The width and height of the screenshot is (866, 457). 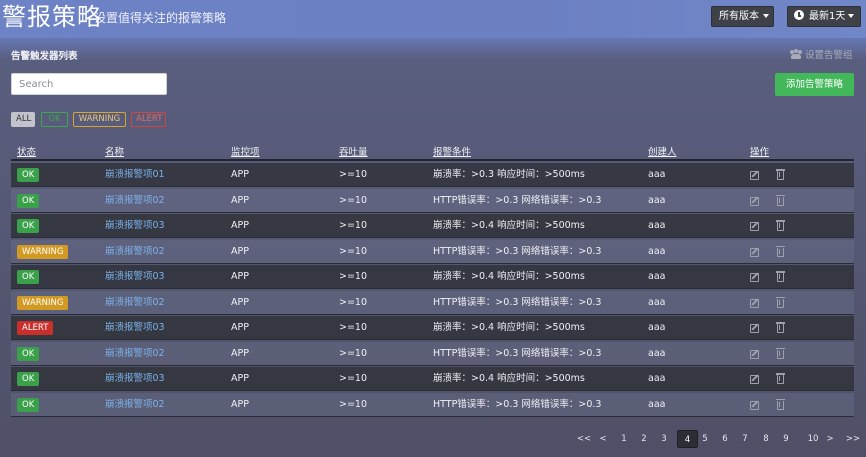 I want to click on filter-ok: OK, so click(x=54, y=119).